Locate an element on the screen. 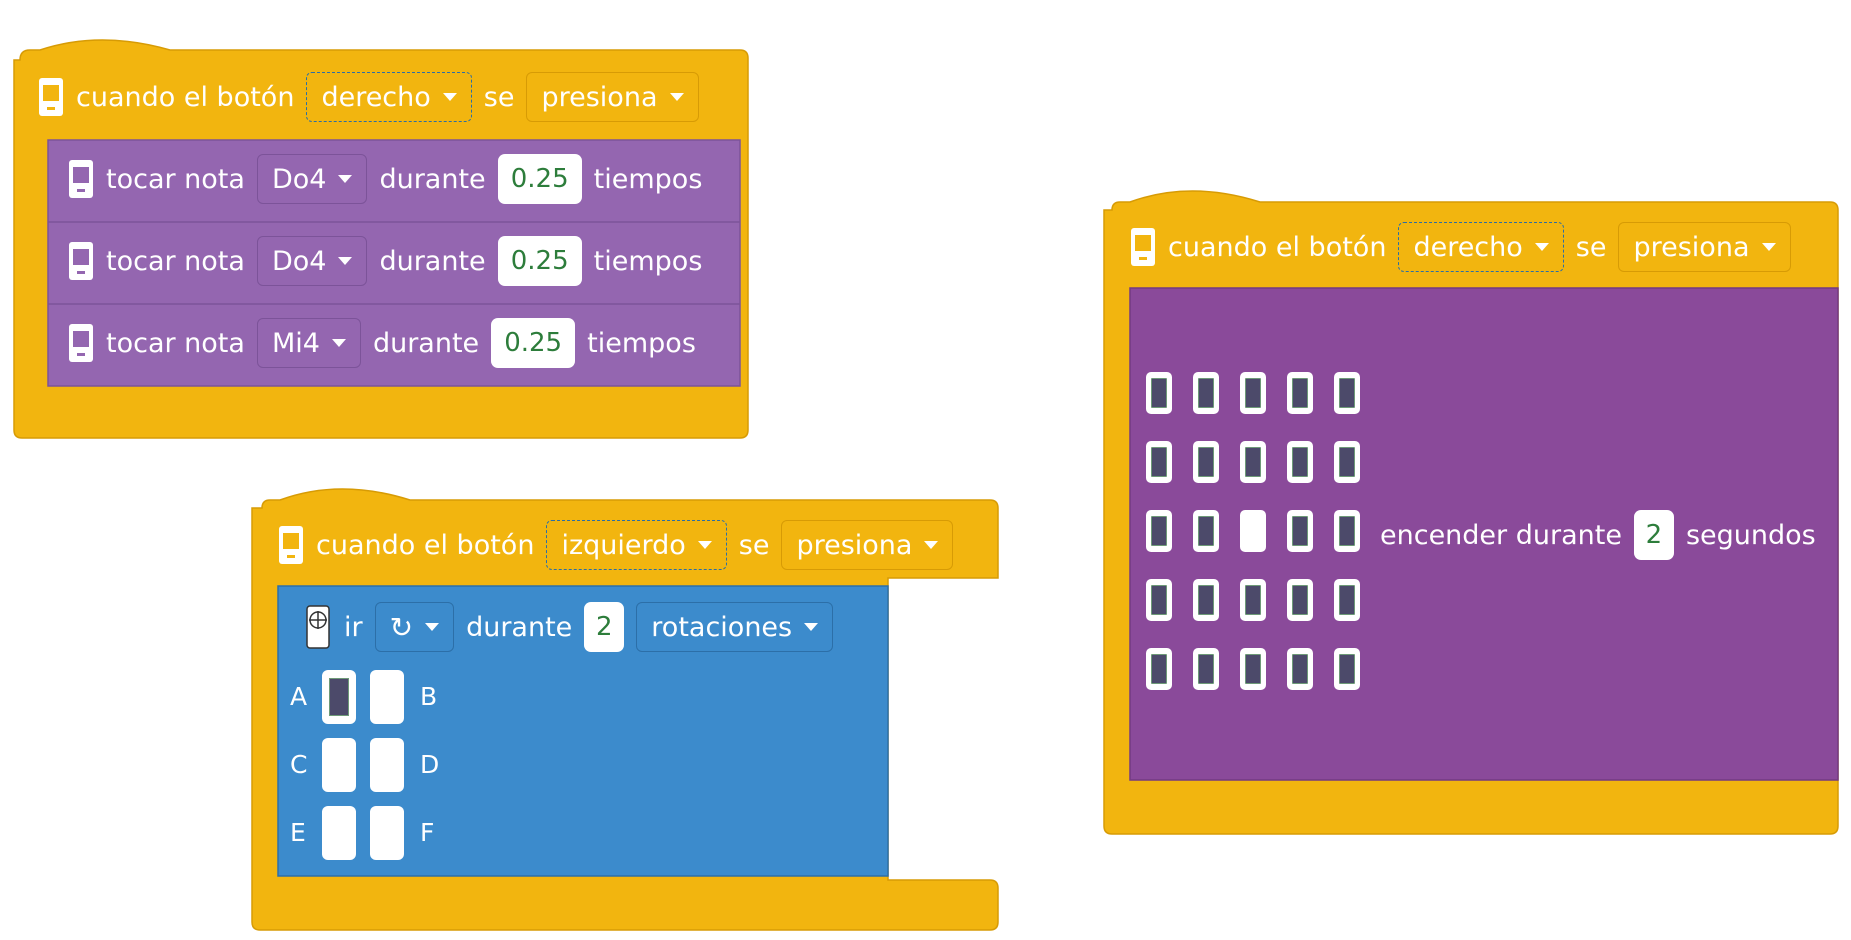 Image resolution: width=1851 pixels, height=940 pixels. unit-value: rotaciones is located at coordinates (722, 627).